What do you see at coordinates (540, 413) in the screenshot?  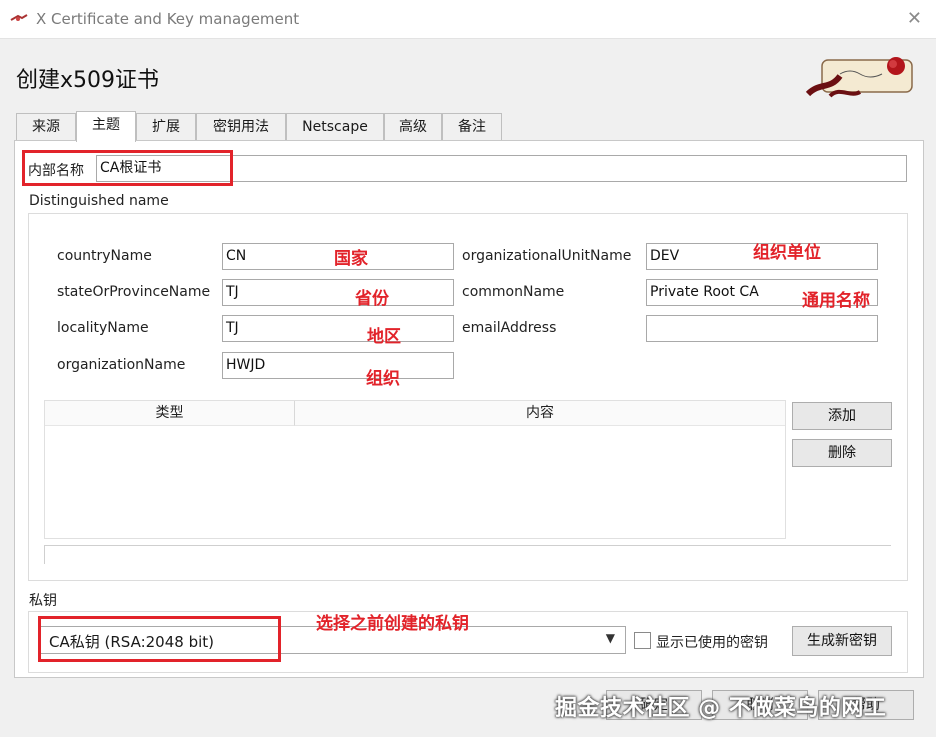 I see `column-header-content: 内容` at bounding box center [540, 413].